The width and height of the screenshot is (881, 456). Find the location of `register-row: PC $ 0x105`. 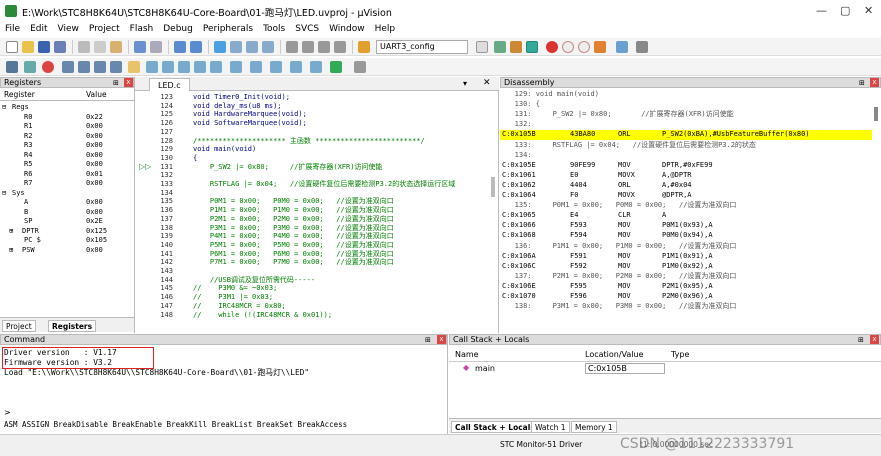

register-row: PC $ 0x105 is located at coordinates (67, 241).